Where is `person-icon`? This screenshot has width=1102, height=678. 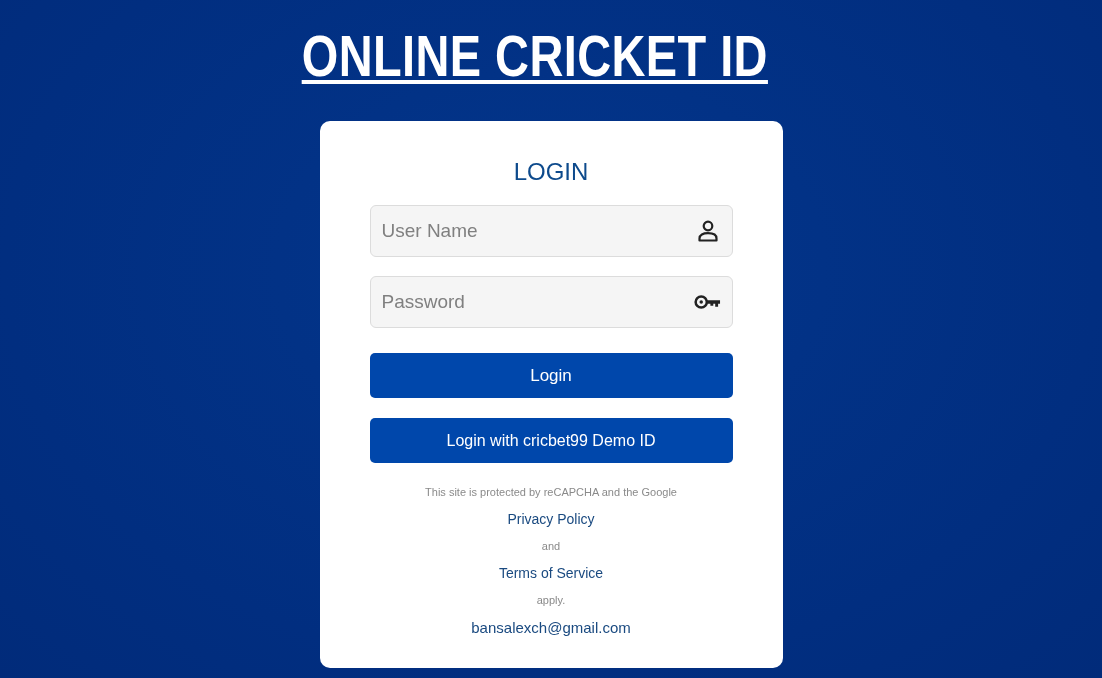 person-icon is located at coordinates (707, 231).